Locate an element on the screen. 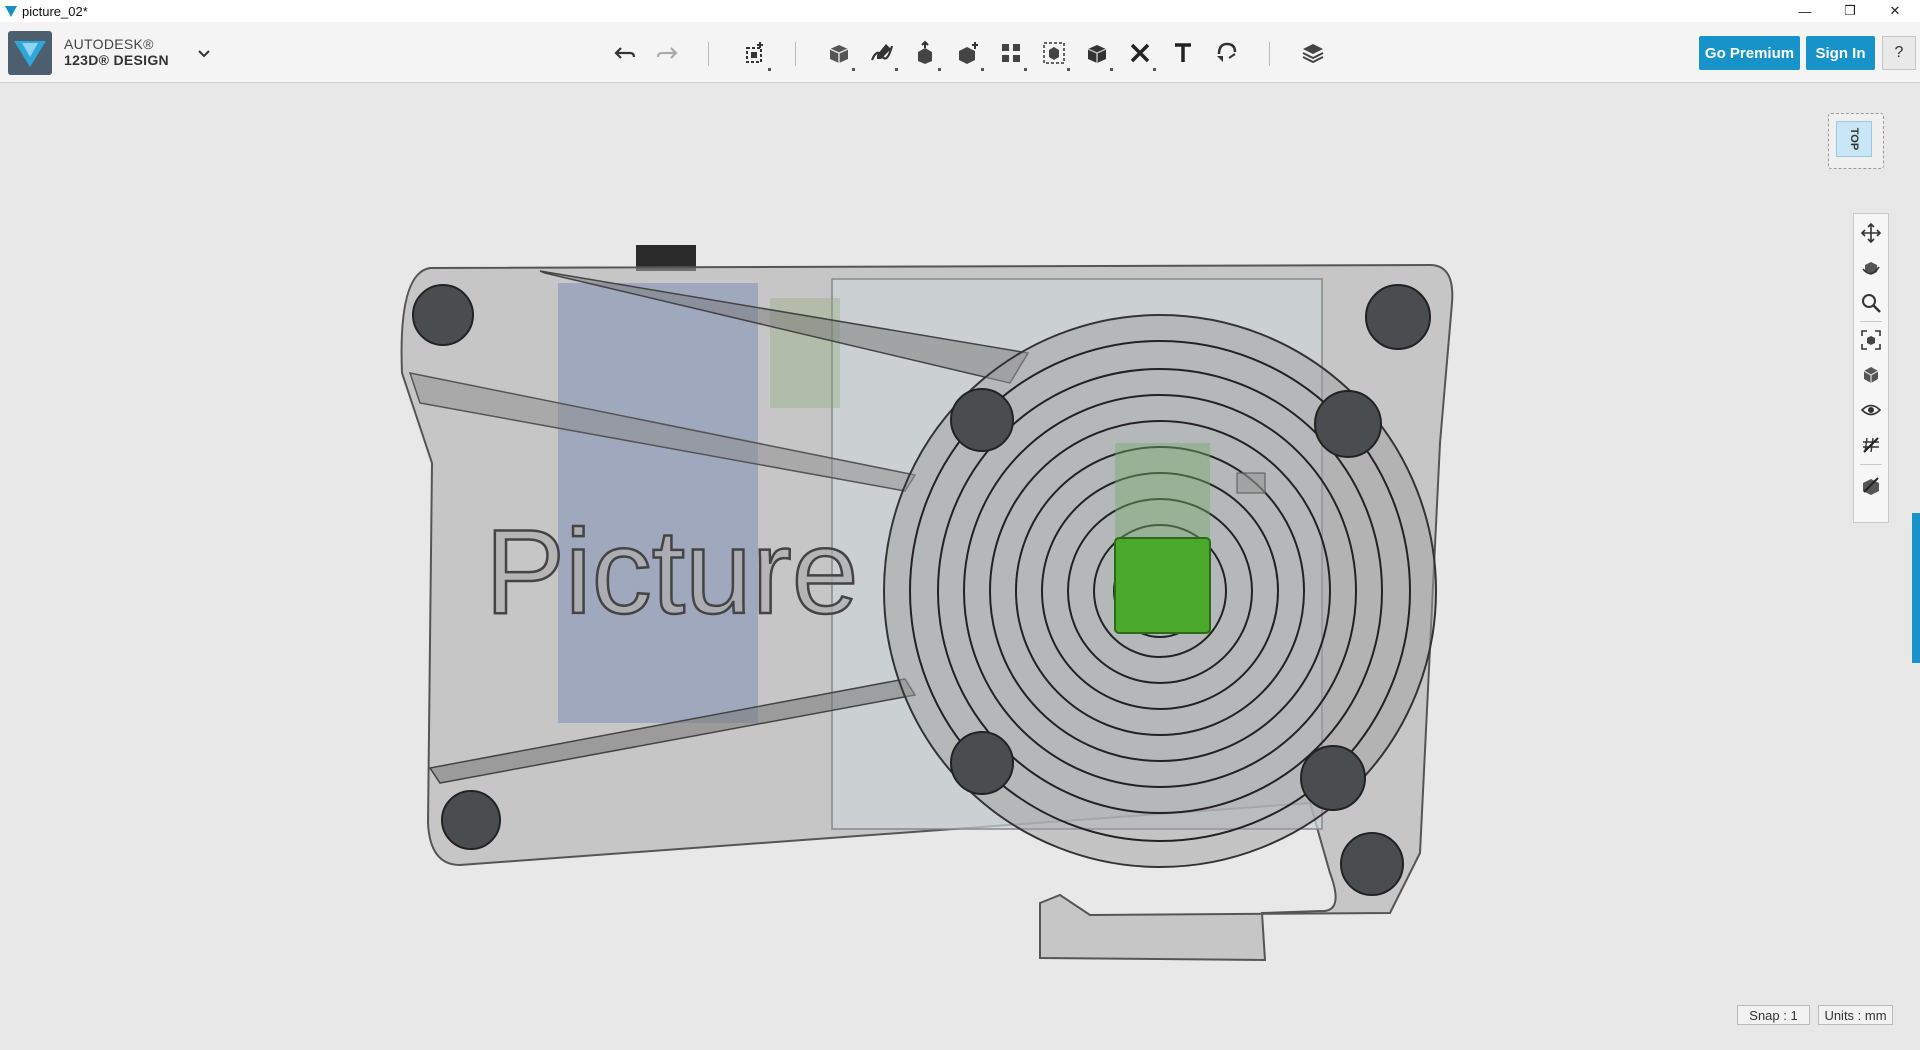 This screenshot has width=1920, height=1050. view-cube-top-face: TOP is located at coordinates (1854, 139).